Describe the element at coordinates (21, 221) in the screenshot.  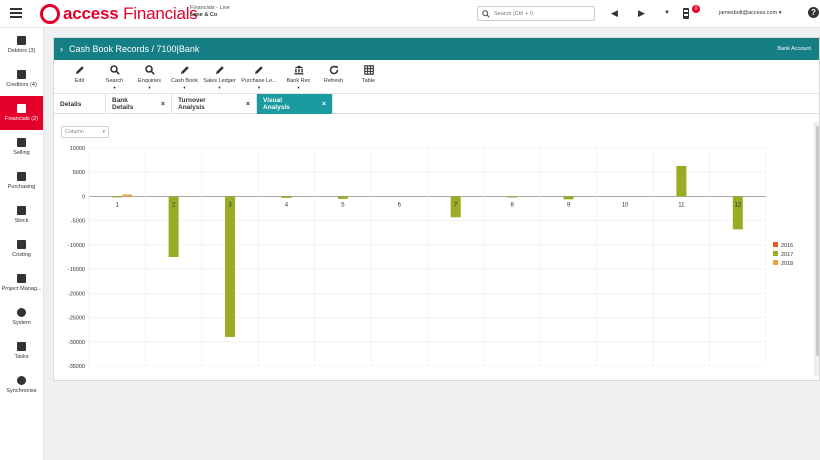
I see `sidebar-item-label: Stock` at that location.